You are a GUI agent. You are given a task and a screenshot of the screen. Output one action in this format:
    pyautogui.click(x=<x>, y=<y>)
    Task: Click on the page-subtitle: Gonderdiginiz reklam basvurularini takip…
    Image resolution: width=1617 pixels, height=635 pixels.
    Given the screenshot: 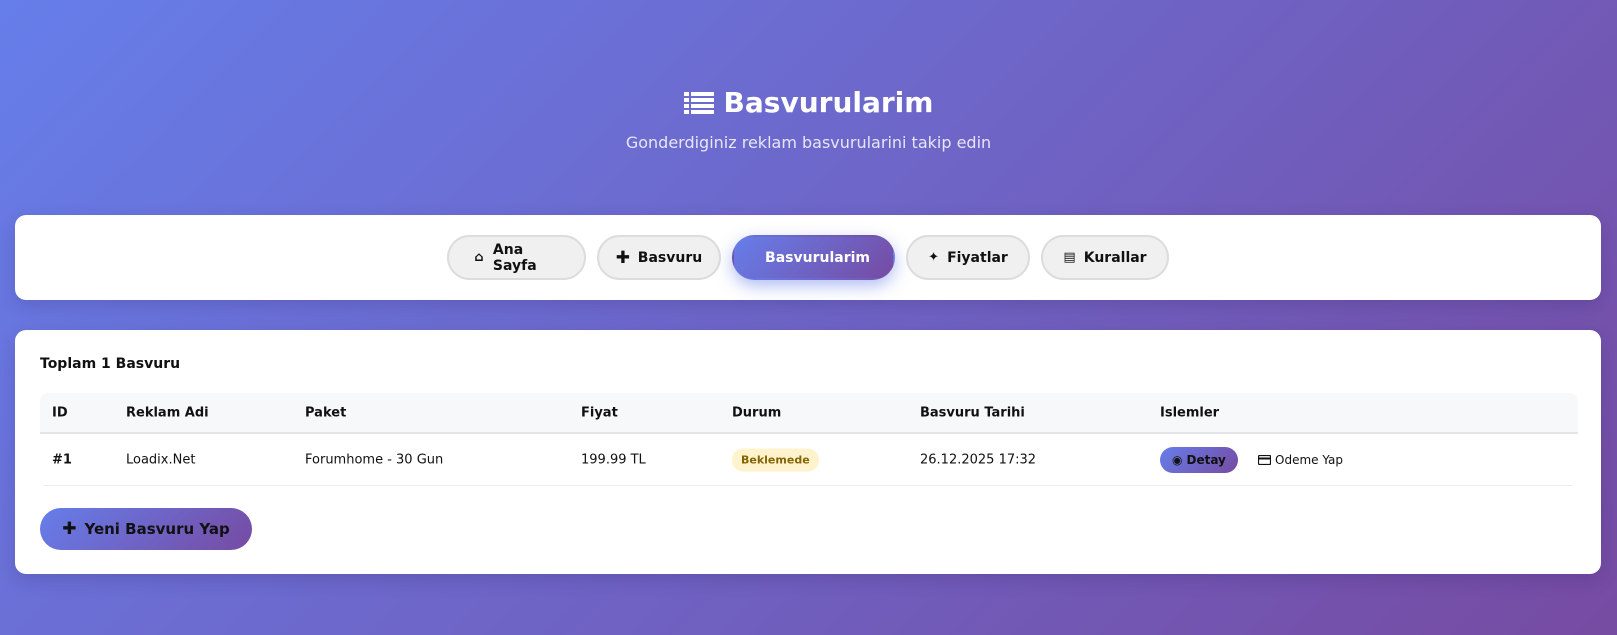 What is the action you would take?
    pyautogui.click(x=808, y=142)
    